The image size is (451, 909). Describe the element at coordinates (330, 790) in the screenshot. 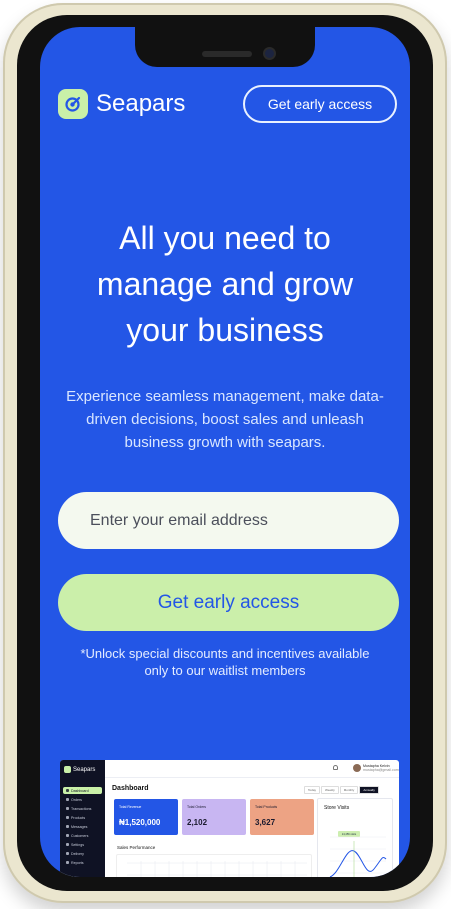

I see `dashboard-filter: Weekly` at that location.